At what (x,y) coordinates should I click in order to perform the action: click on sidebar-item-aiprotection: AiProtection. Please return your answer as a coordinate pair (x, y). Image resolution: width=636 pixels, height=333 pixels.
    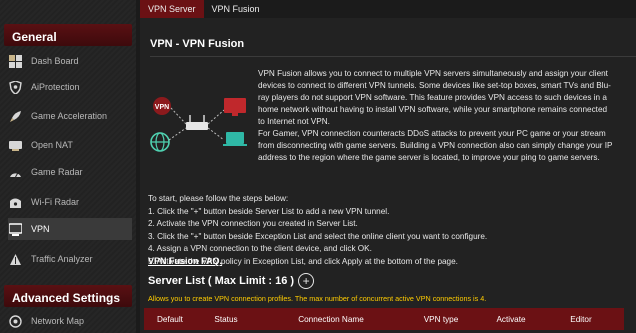
    Looking at the image, I should click on (70, 87).